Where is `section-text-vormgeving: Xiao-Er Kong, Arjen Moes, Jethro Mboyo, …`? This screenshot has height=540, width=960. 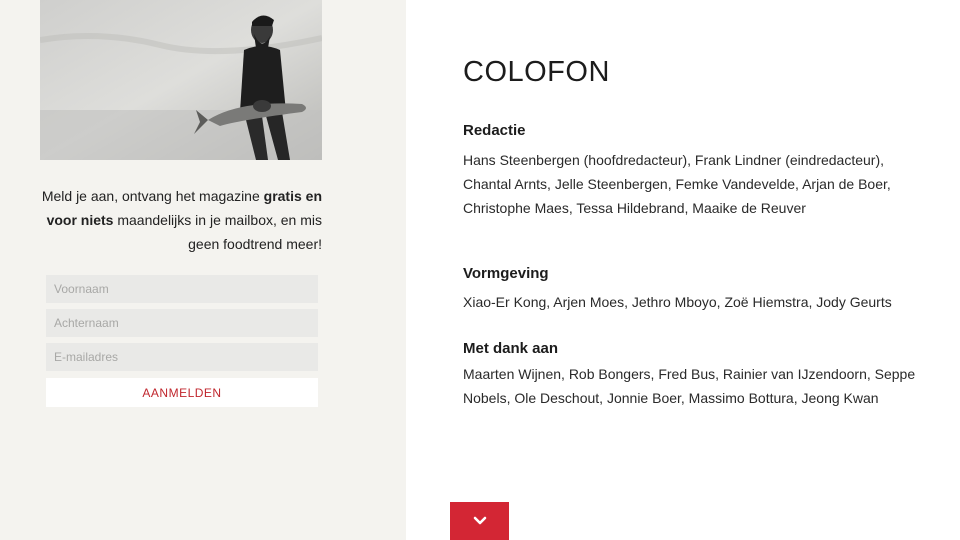
section-text-vormgeving: Xiao-Er Kong, Arjen Moes, Jethro Mboyo, … is located at coordinates (677, 302).